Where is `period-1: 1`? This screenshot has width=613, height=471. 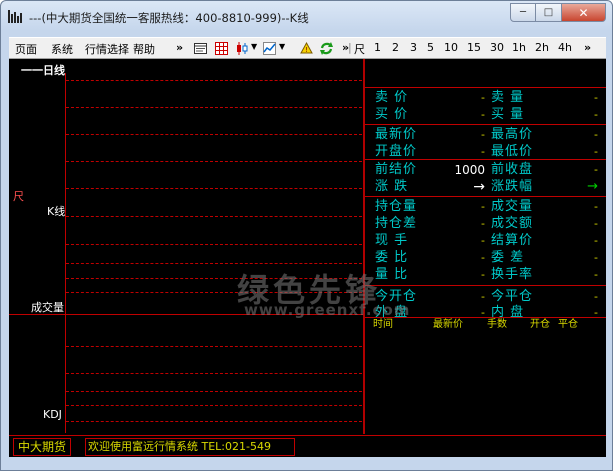
period-1: 1 is located at coordinates (377, 47).